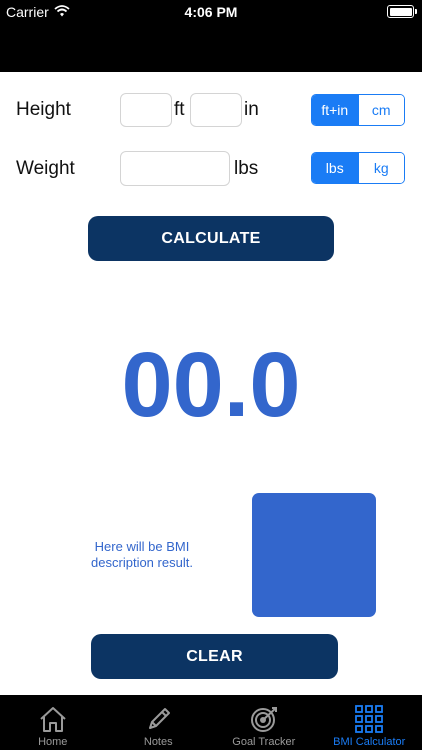  Describe the element at coordinates (402, 11) in the screenshot. I see `battery-icon` at that location.